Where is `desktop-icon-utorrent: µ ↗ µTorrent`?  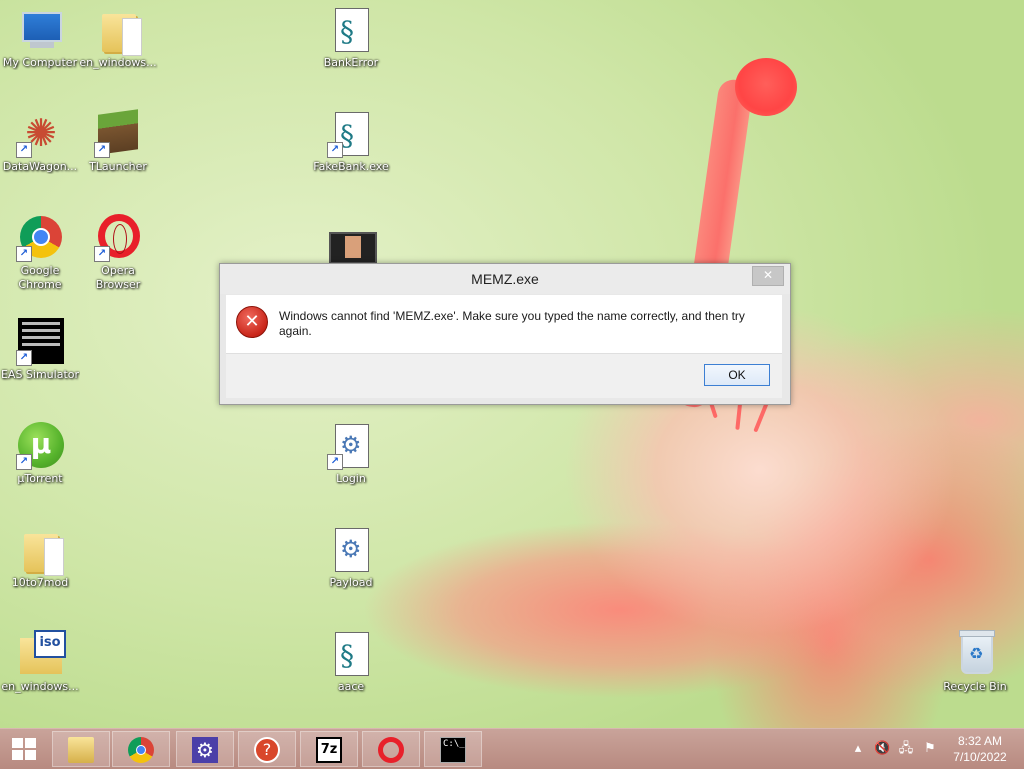
desktop-icon-utorrent: µ ↗ µTorrent is located at coordinates (40, 454).